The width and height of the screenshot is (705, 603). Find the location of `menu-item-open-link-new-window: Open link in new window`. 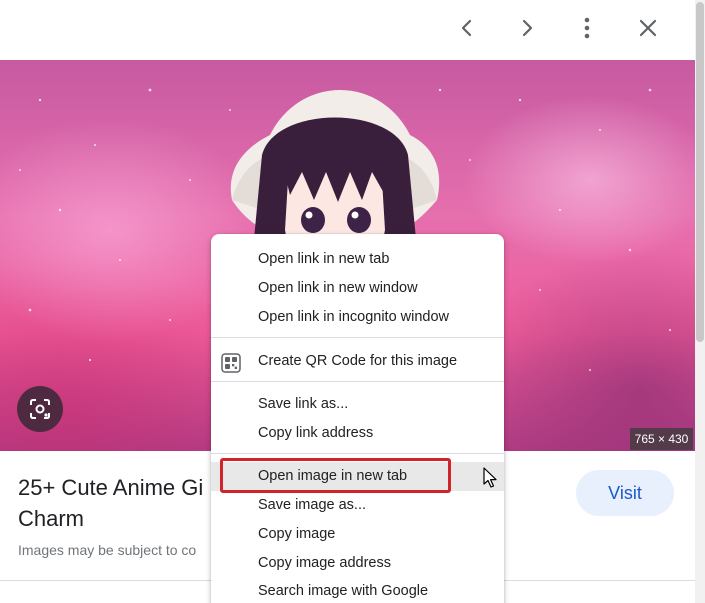

menu-item-open-link-new-window: Open link in new window is located at coordinates (357, 288).